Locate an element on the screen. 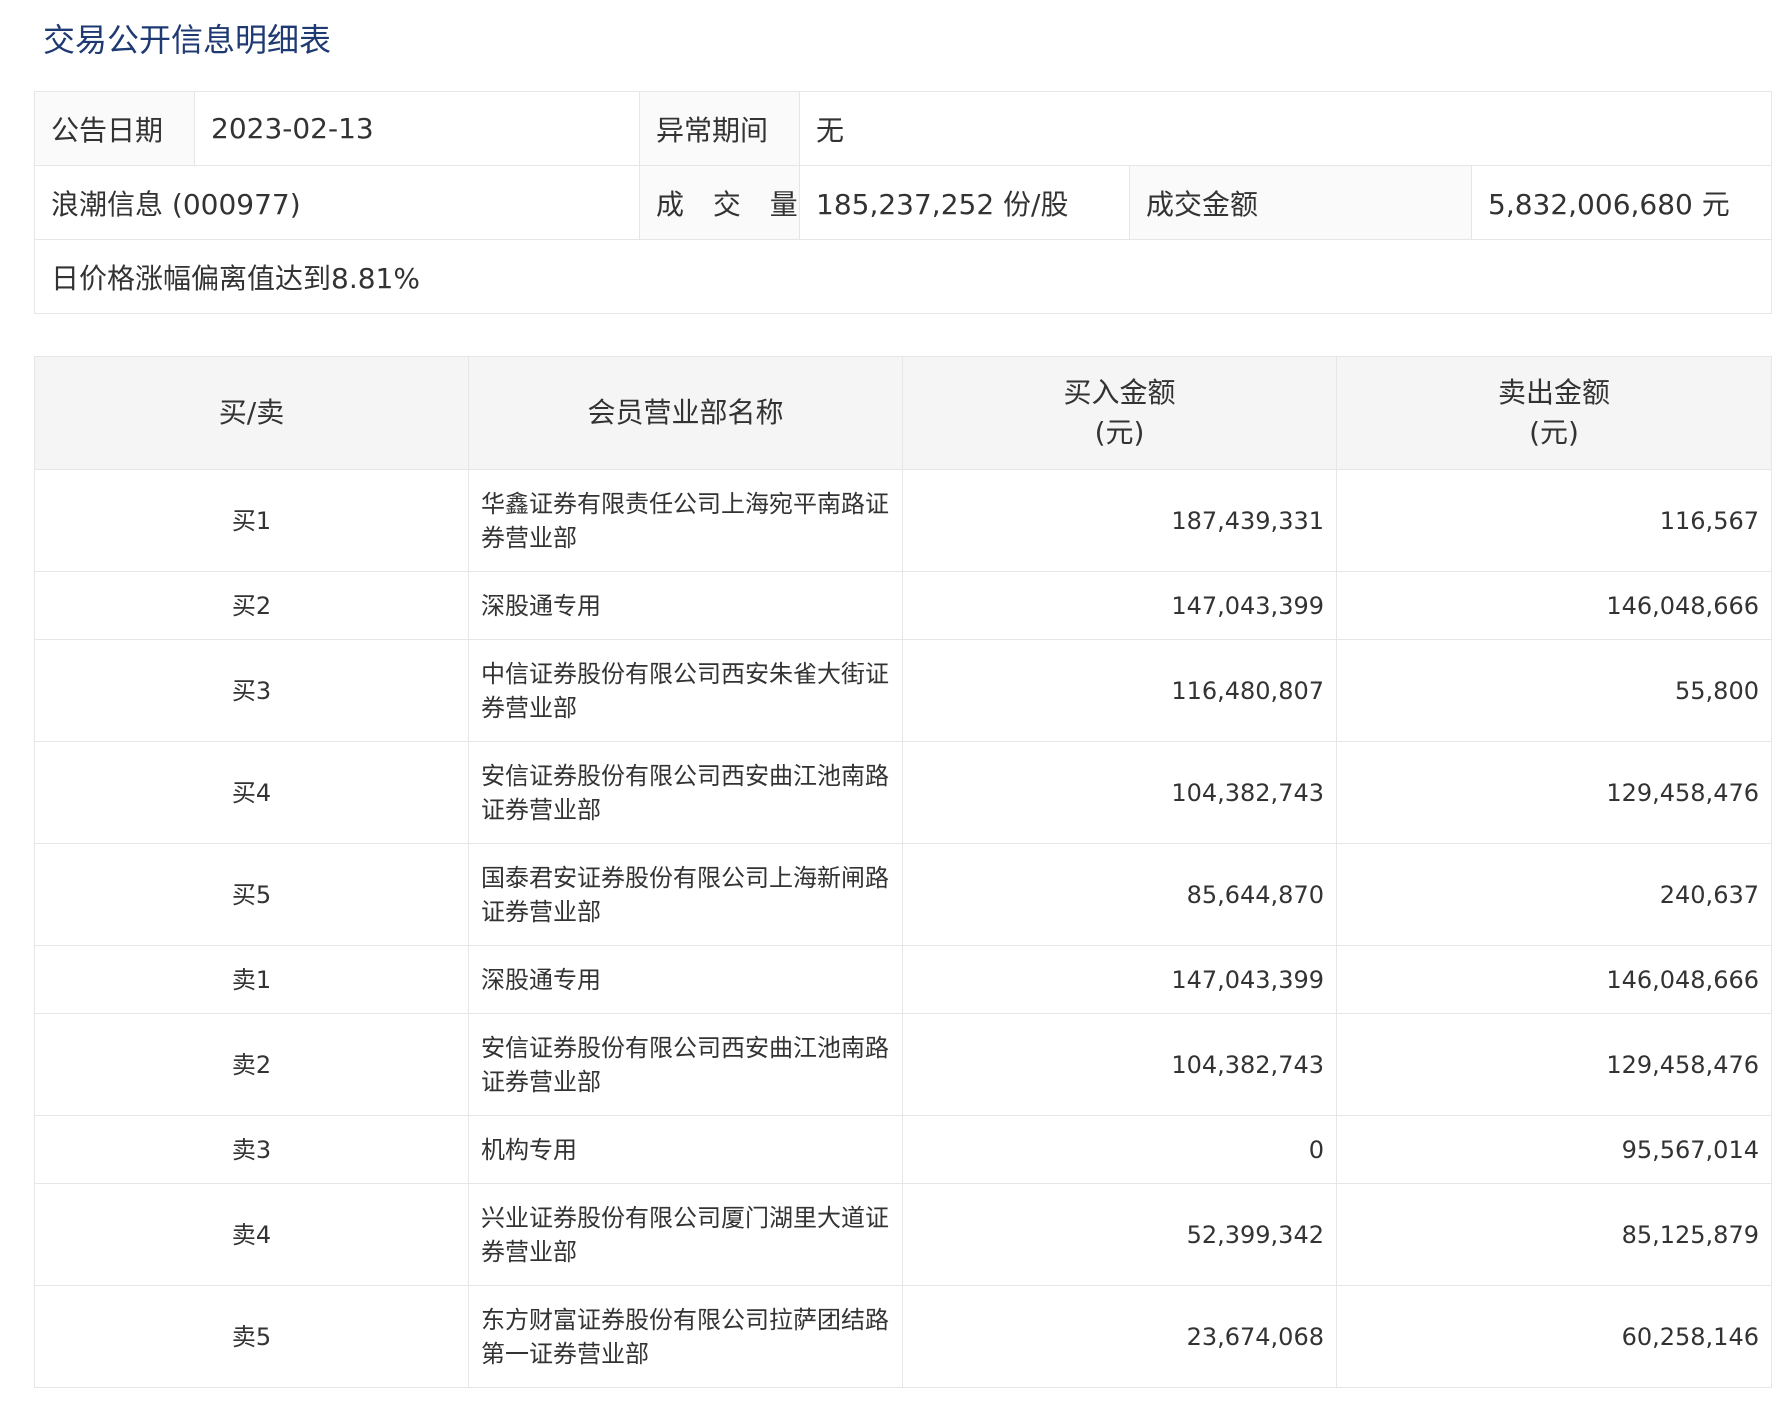 The height and width of the screenshot is (1414, 1792). header-sell-unit: (元) is located at coordinates (1554, 432).